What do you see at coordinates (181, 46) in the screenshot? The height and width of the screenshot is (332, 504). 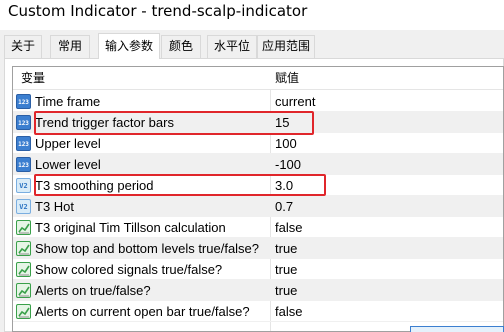 I see `tab-colors: 颜色` at bounding box center [181, 46].